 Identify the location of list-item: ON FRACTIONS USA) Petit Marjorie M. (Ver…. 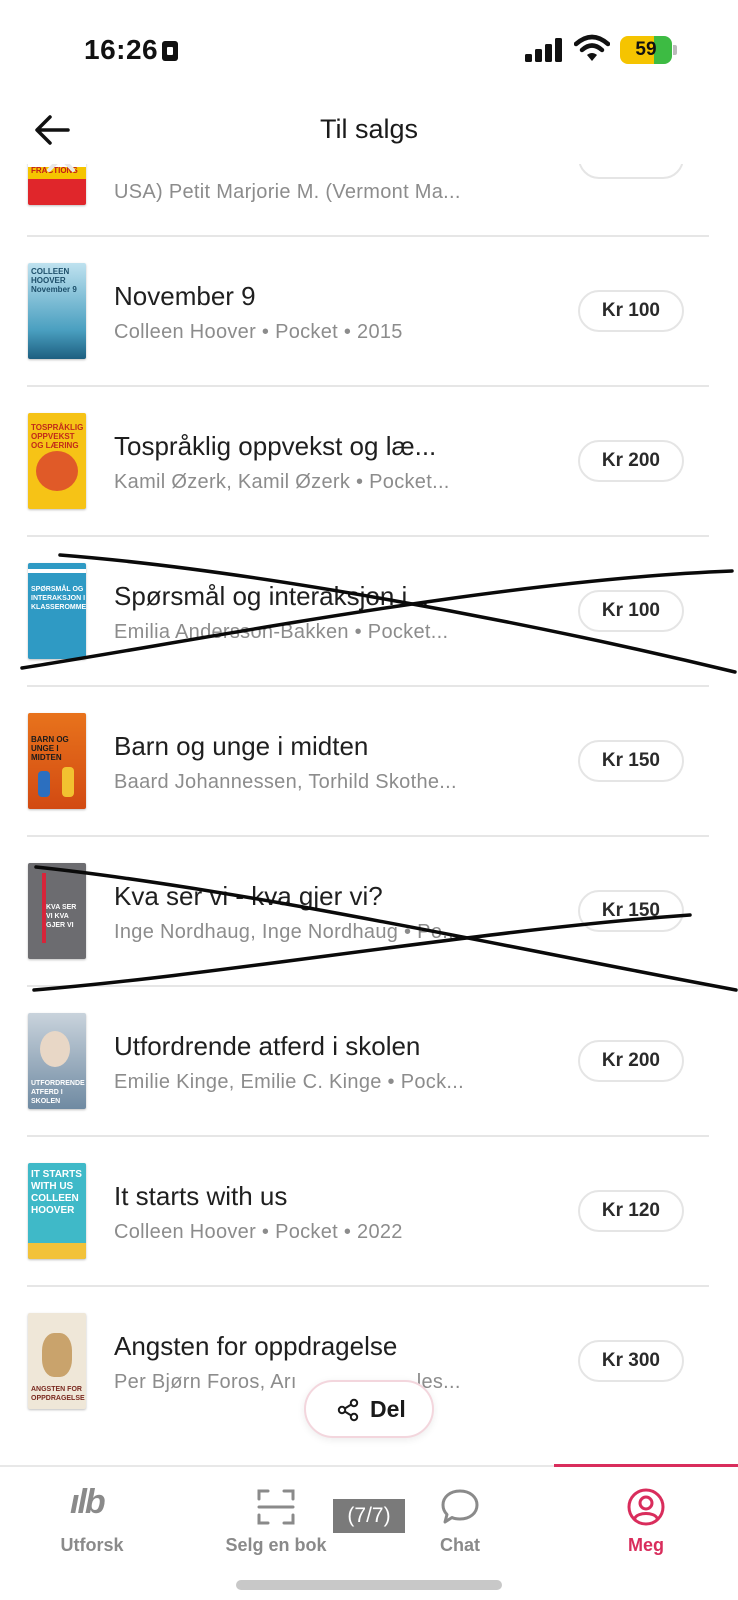
(369, 194).